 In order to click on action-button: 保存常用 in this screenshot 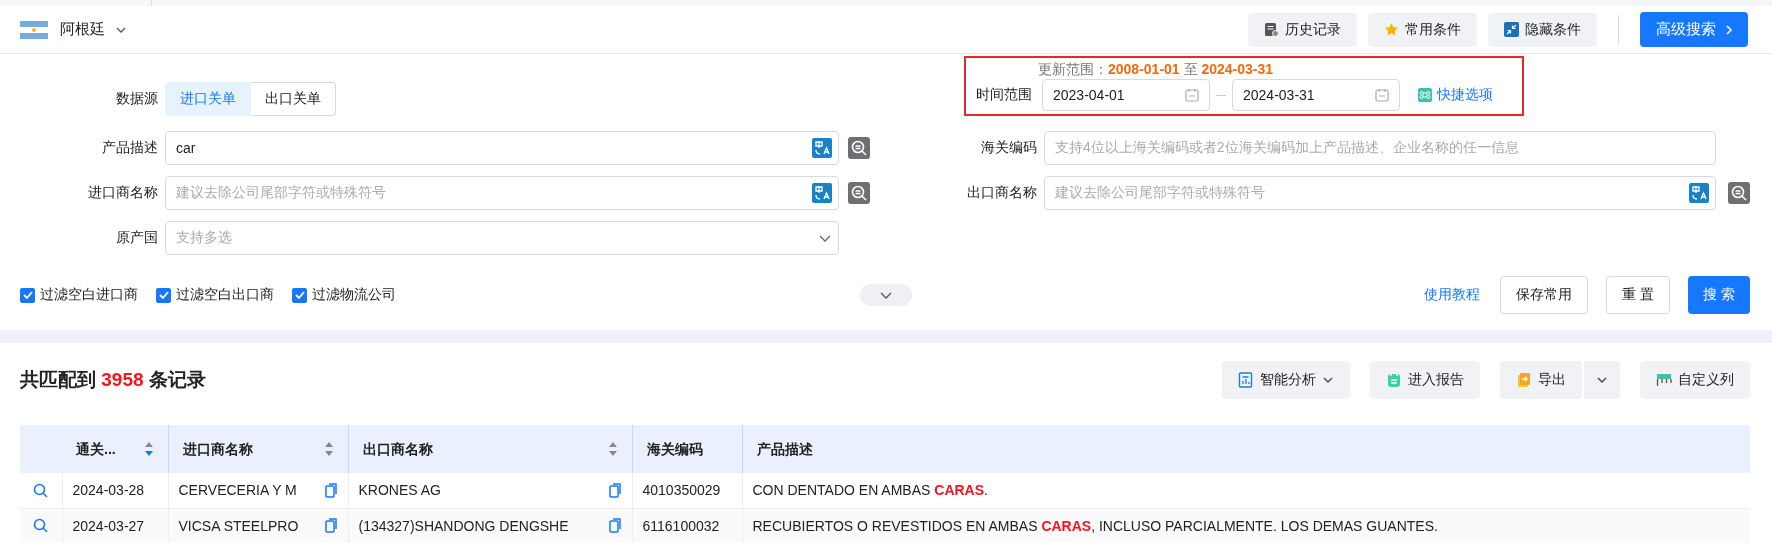, I will do `click(1544, 295)`.